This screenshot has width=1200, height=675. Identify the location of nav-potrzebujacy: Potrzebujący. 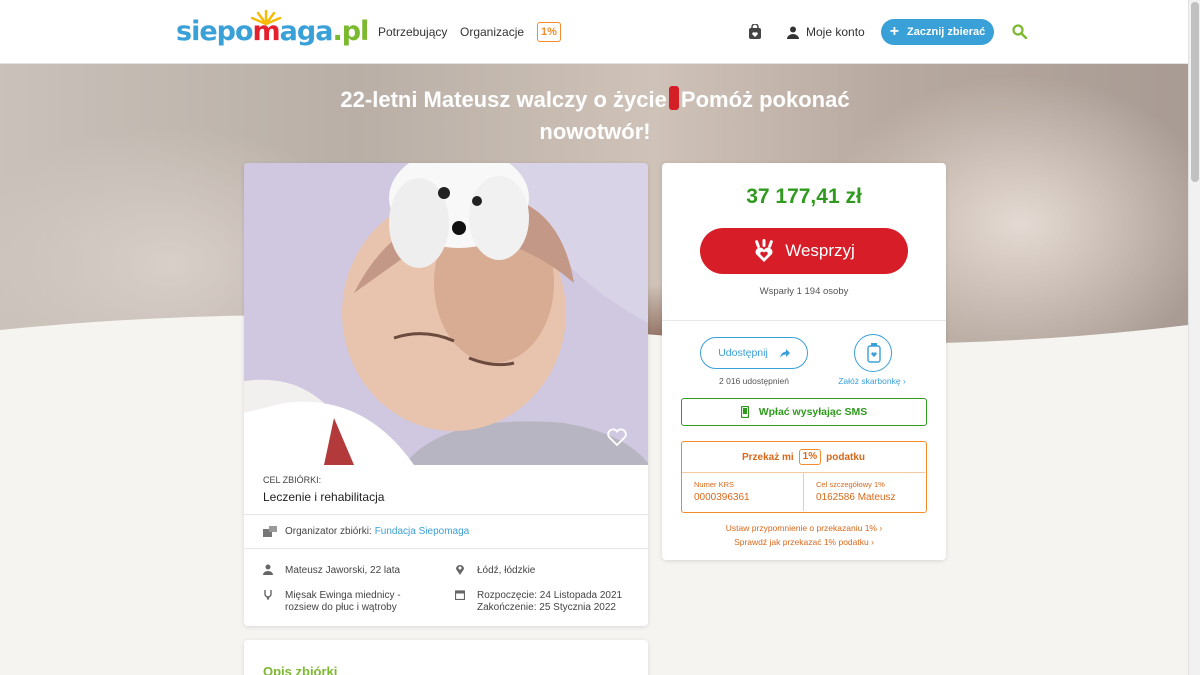
(412, 32).